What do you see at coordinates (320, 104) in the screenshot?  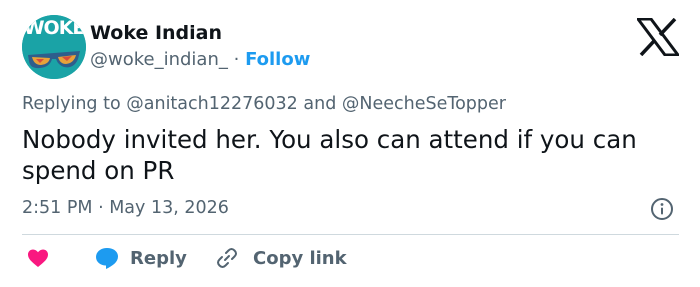 I see `reply-conjunction: and` at bounding box center [320, 104].